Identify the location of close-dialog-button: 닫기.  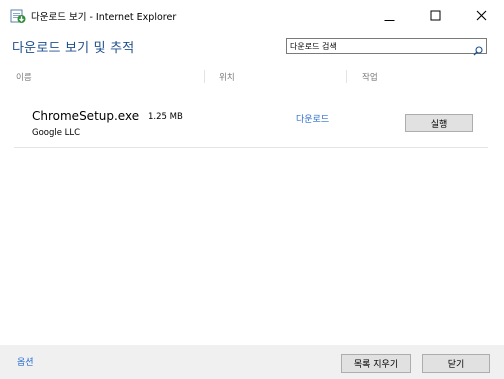
(456, 363).